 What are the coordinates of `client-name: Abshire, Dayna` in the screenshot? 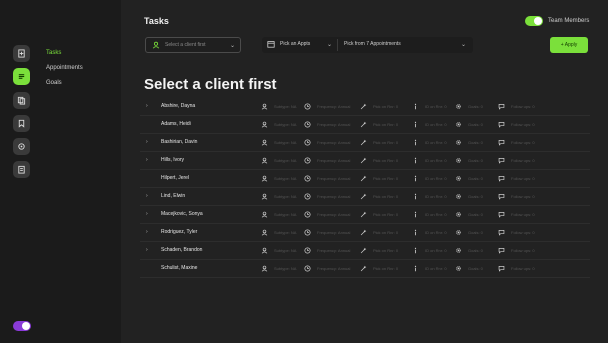 It's located at (178, 106).